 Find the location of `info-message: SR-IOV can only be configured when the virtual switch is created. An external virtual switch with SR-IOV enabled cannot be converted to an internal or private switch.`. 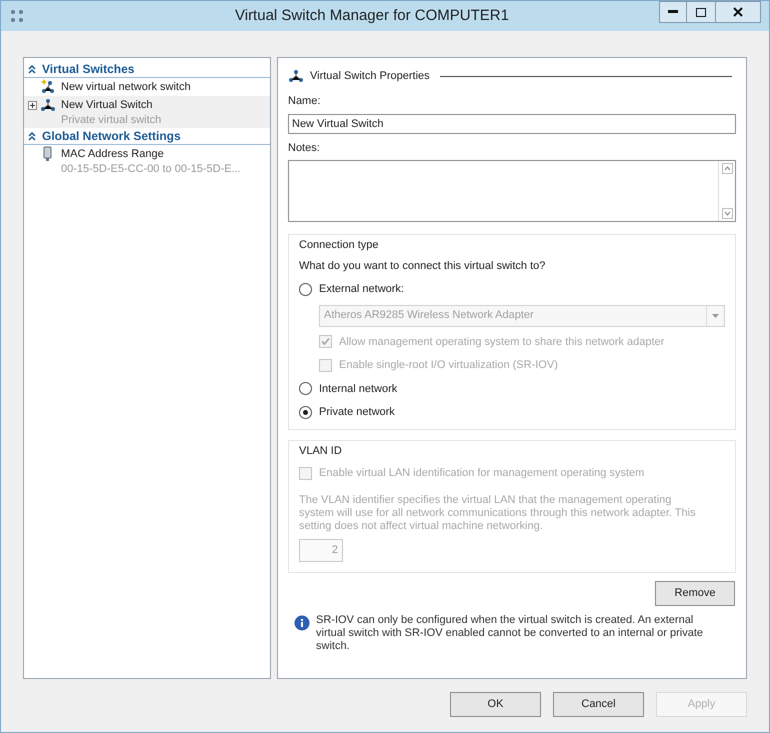

info-message: SR-IOV can only be configured when the virtual switch is created. An external virtual switch with SR-IOV enabled cannot be converted to an internal or private switch. is located at coordinates (510, 633).